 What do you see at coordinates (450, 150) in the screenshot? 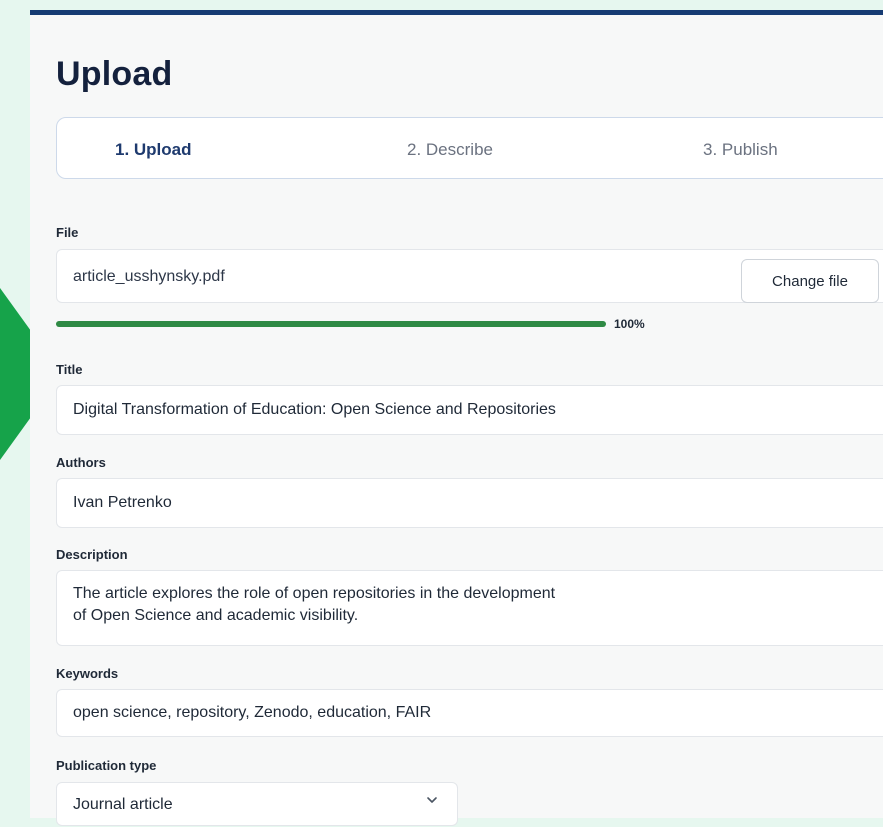
I see `step-describe: 2. Describe` at bounding box center [450, 150].